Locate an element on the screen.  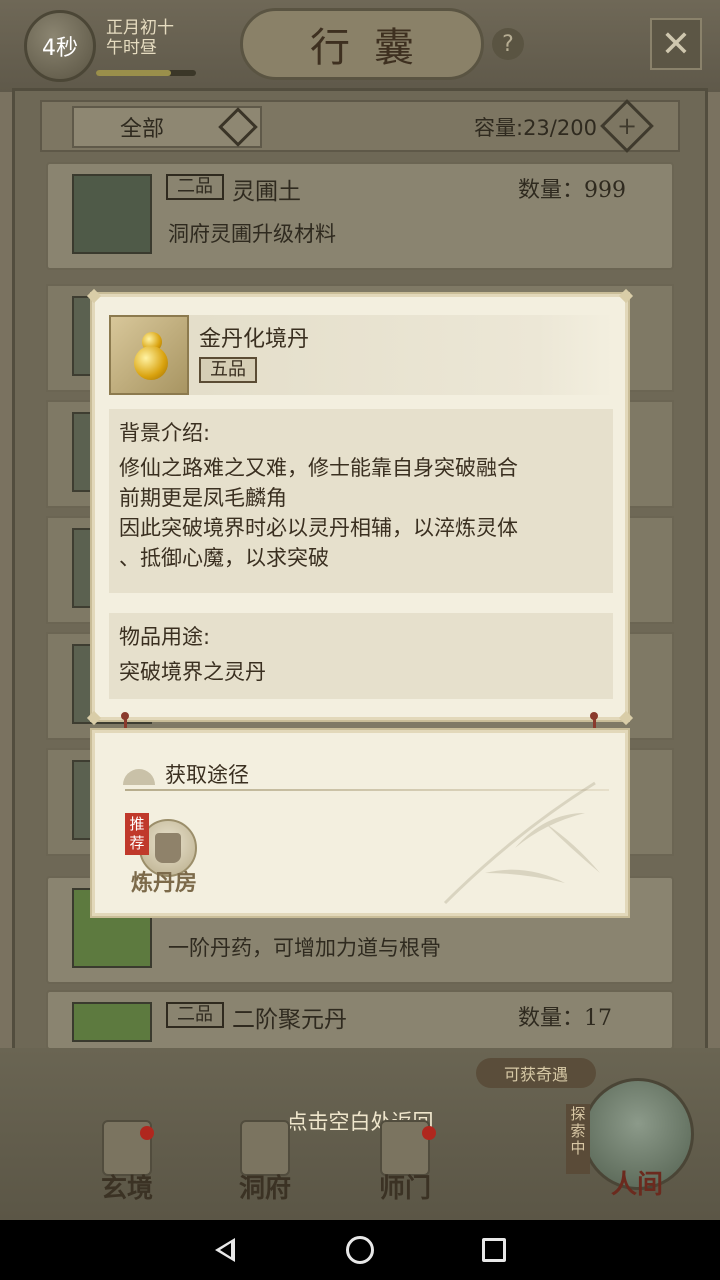
date-line-1: 正月初十 is located at coordinates (140, 28).